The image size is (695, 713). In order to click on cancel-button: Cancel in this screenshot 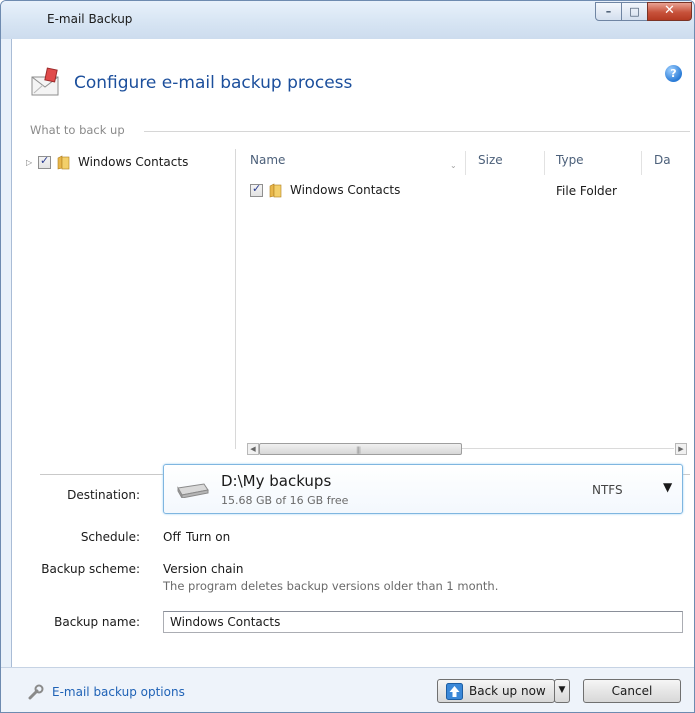, I will do `click(632, 691)`.